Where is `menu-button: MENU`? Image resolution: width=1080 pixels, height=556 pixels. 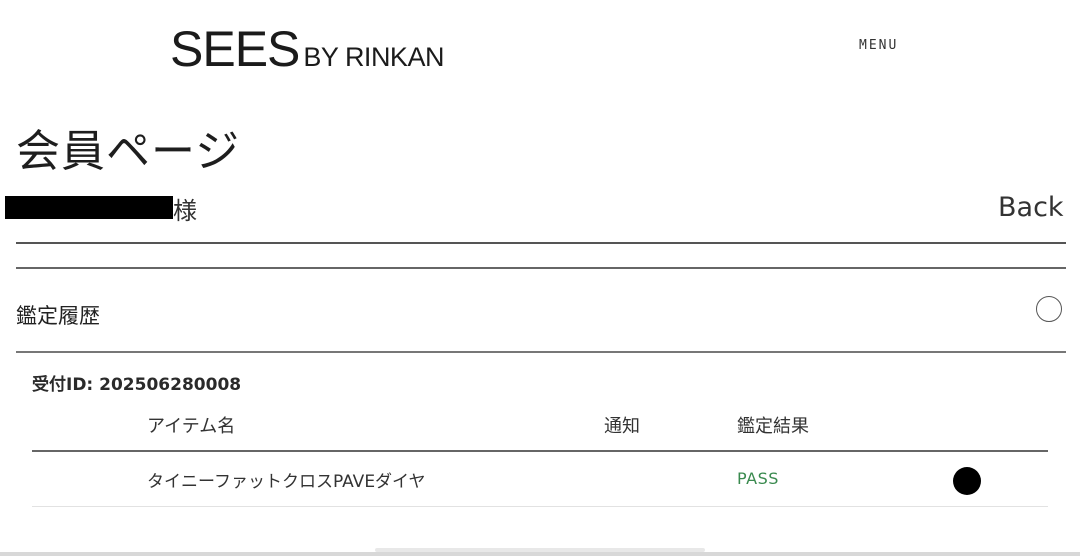 menu-button: MENU is located at coordinates (878, 45).